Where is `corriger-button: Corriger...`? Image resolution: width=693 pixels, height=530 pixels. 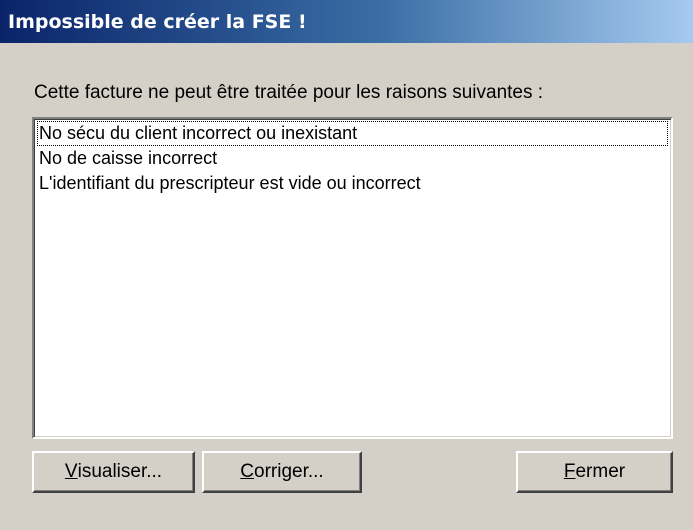
corriger-button: Corriger... is located at coordinates (282, 472).